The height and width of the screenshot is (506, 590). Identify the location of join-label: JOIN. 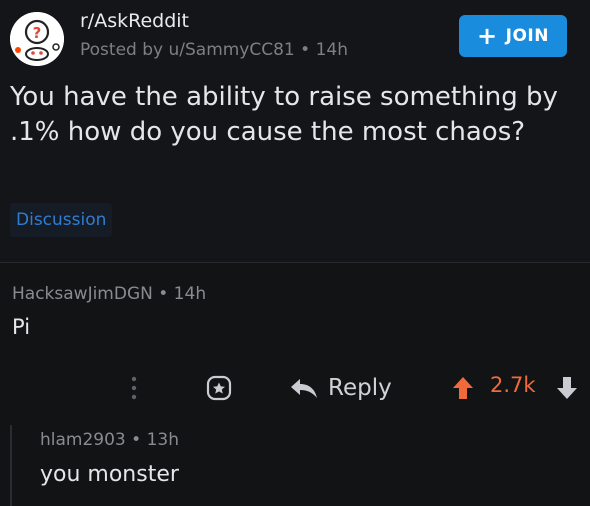
(527, 36).